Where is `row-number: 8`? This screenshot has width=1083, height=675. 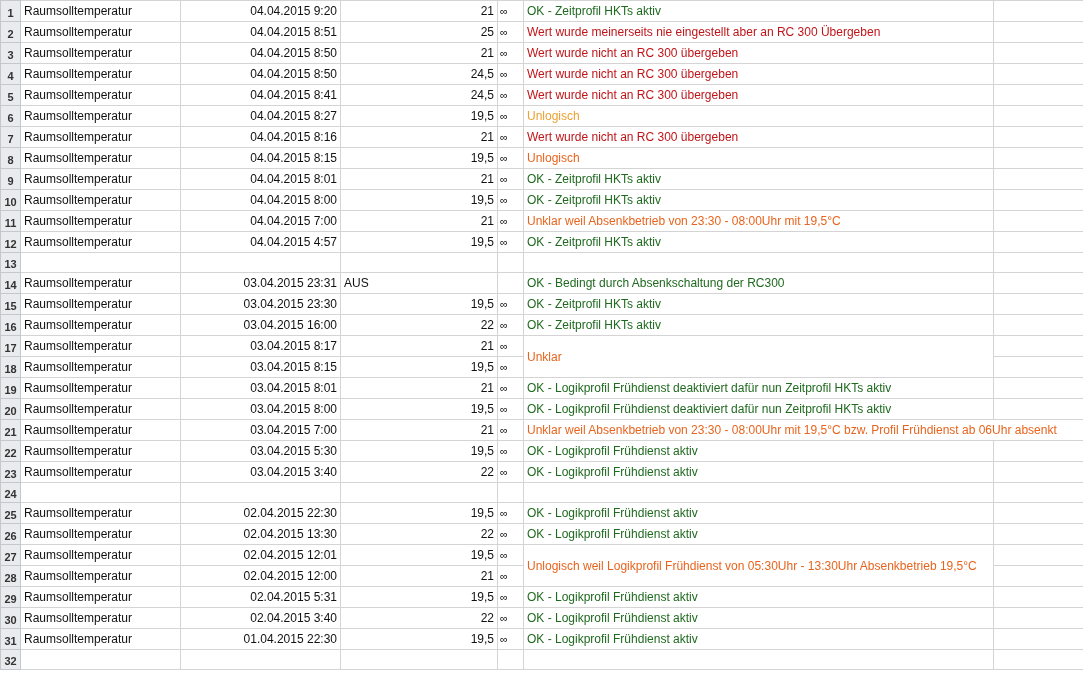
row-number: 8 is located at coordinates (10, 158).